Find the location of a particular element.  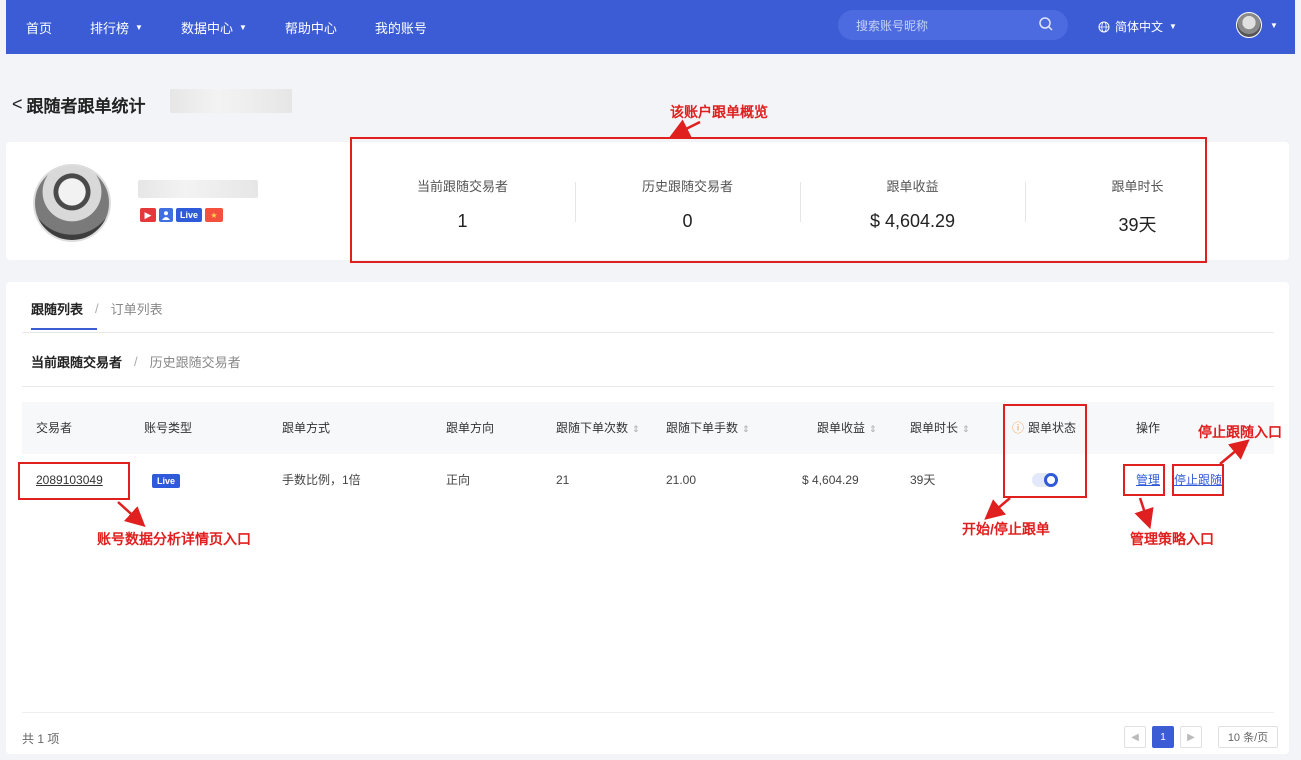

main-tabs: 跟随列表 / 订单列表 is located at coordinates (97, 308).